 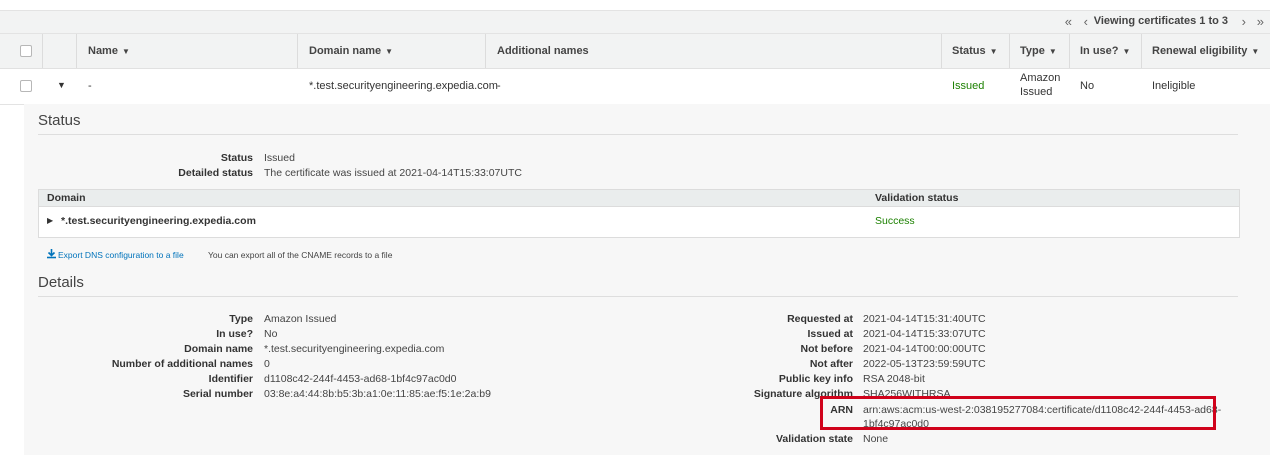 I want to click on prev-page-button: ‹, so click(x=1086, y=21).